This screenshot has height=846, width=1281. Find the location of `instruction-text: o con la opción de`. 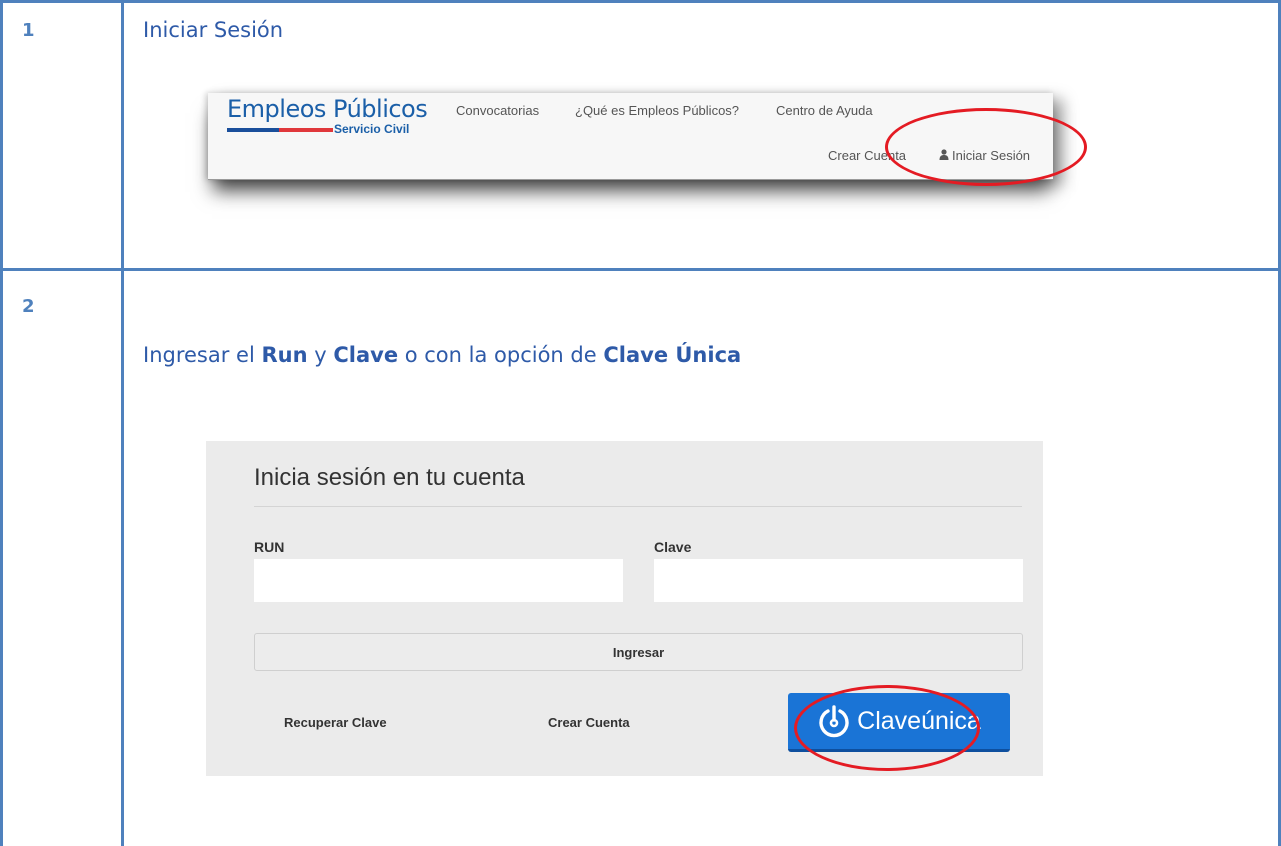

instruction-text: o con la opción de is located at coordinates (501, 355).